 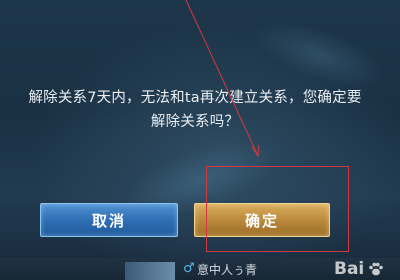 I want to click on annotation-highlight-box, so click(x=277, y=209).